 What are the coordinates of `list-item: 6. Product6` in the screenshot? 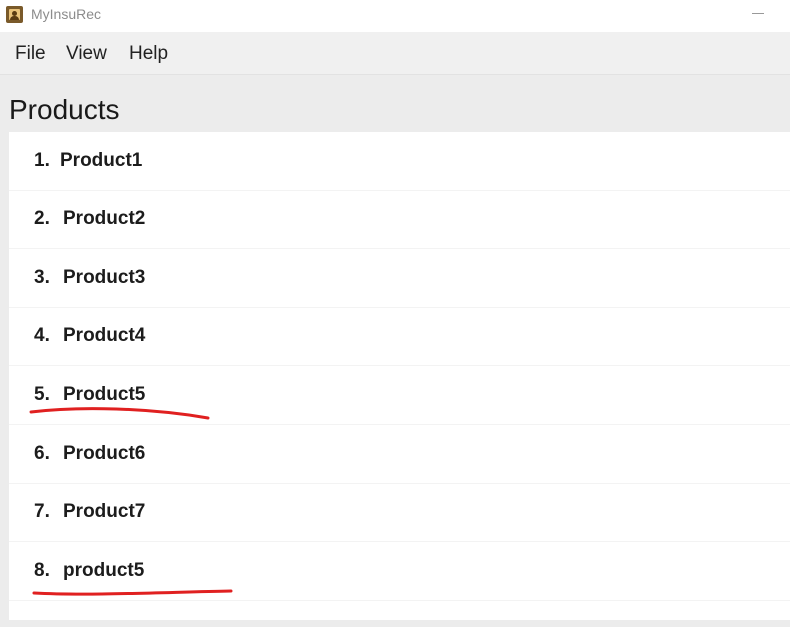 It's located at (399, 454).